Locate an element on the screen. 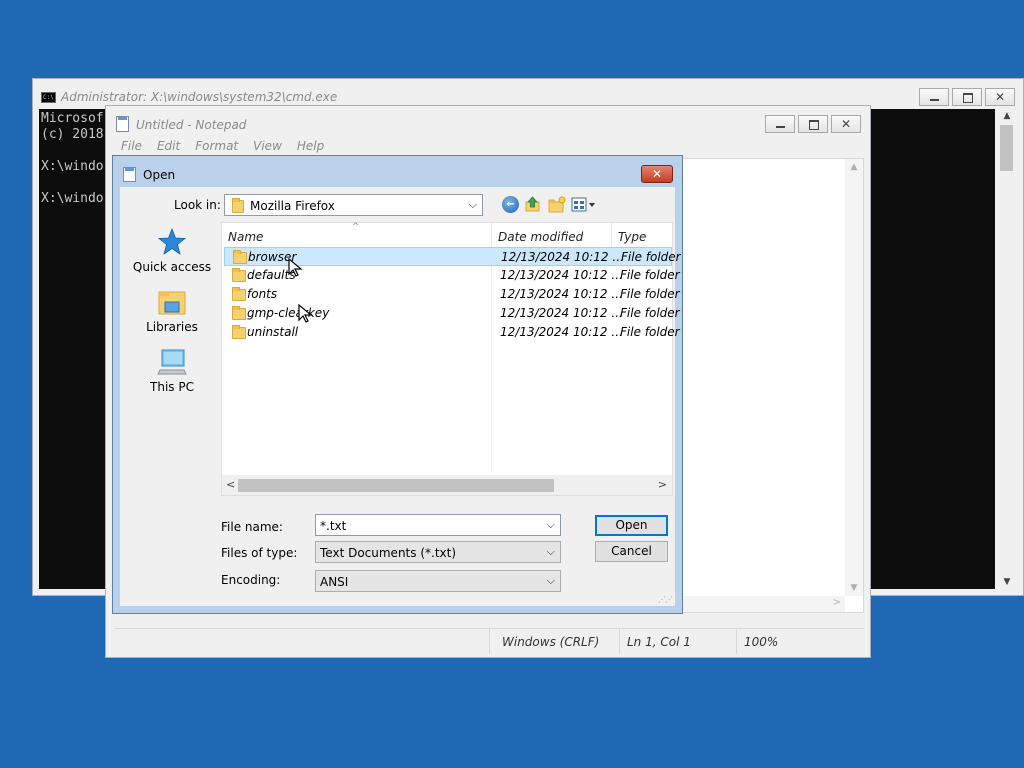 Image resolution: width=1024 pixels, height=768 pixels. file-name-value: *.txt is located at coordinates (333, 526).